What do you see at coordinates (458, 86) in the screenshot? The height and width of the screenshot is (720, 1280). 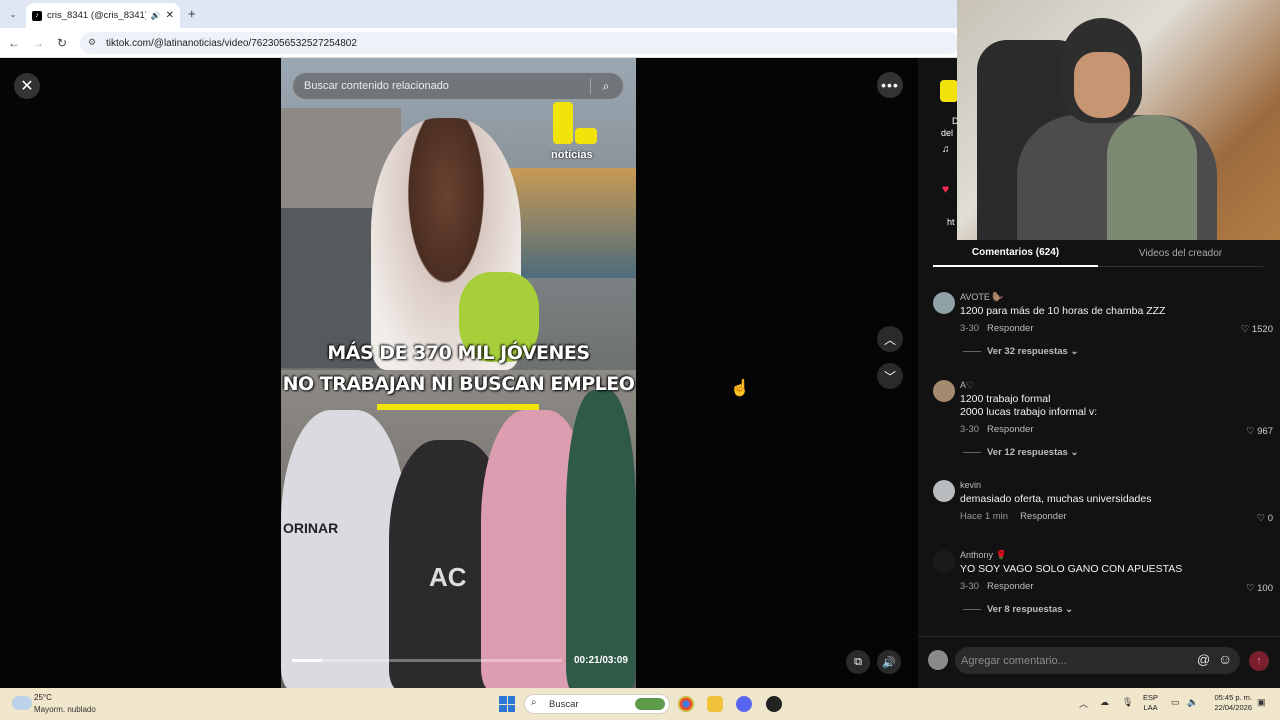 I see `related-search-input: Buscar contenido relacionado` at bounding box center [458, 86].